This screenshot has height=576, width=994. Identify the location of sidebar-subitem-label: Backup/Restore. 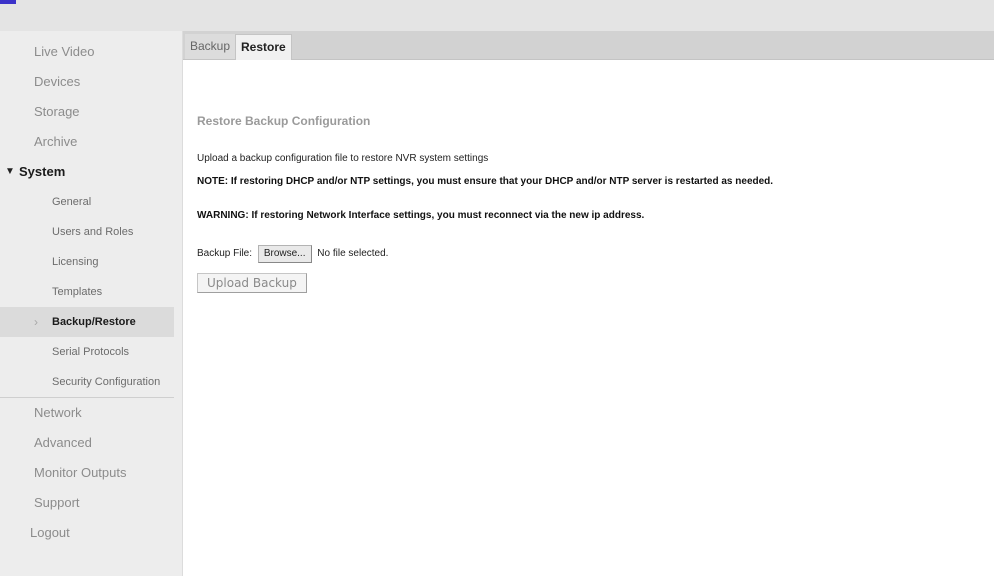
(94, 322).